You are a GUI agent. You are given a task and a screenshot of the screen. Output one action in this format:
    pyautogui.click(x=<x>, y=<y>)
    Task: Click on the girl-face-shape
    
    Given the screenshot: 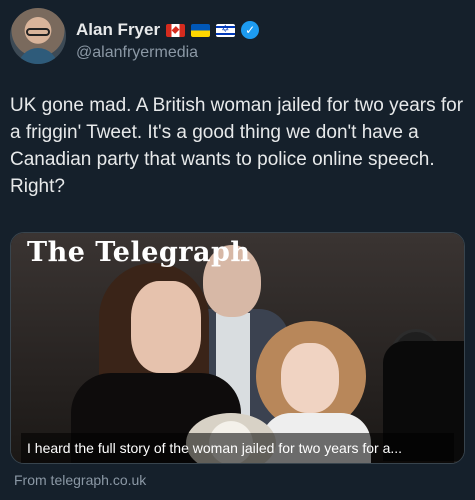 What is the action you would take?
    pyautogui.click(x=310, y=378)
    